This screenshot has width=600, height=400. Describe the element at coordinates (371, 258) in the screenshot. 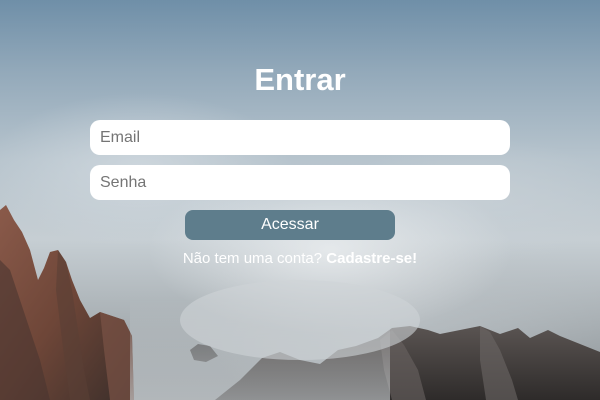

I see `signup-link: Cadastre-se!` at that location.